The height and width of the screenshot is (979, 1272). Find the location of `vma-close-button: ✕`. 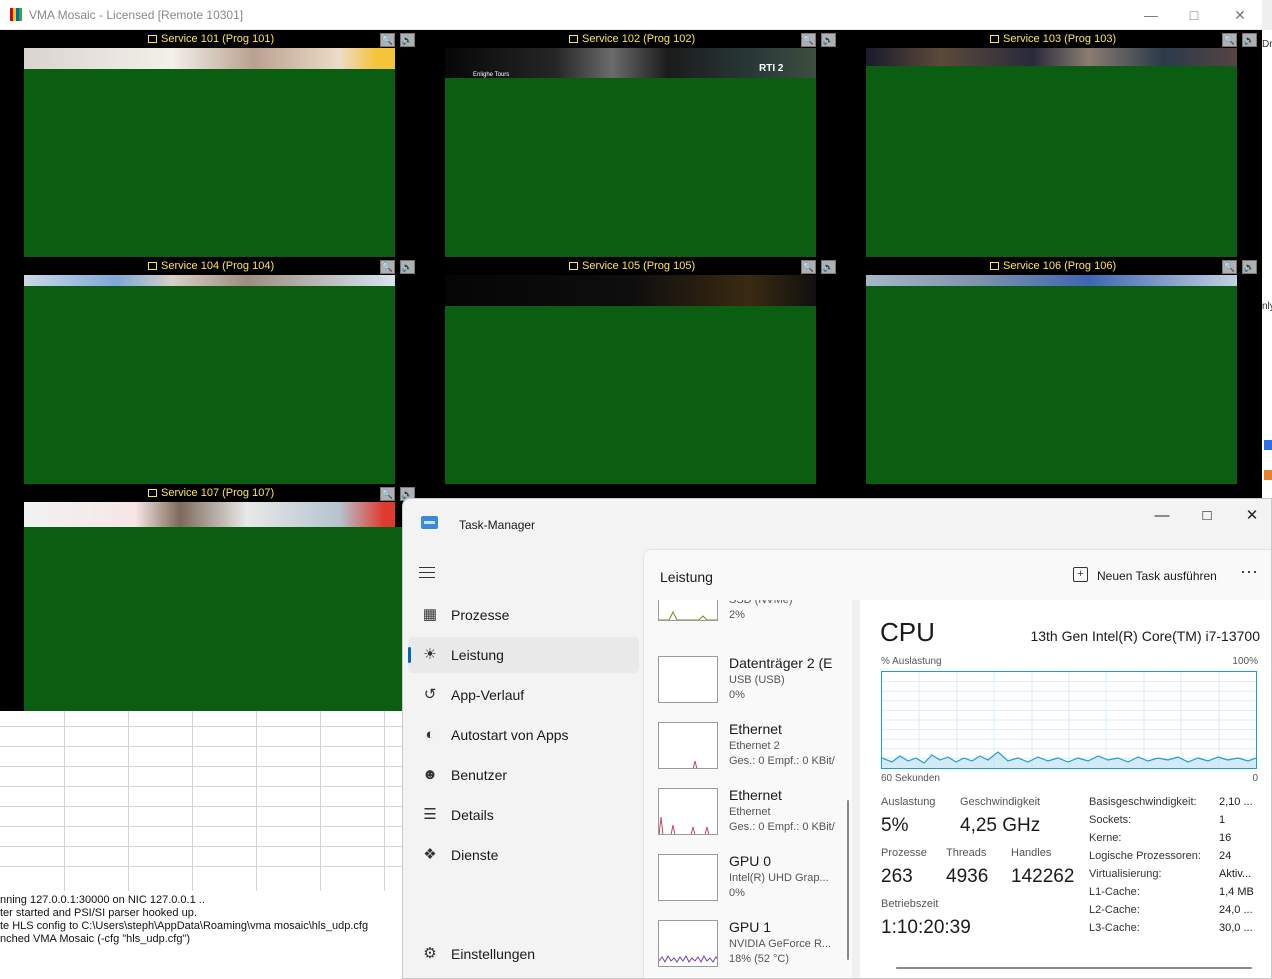

vma-close-button: ✕ is located at coordinates (1240, 15).